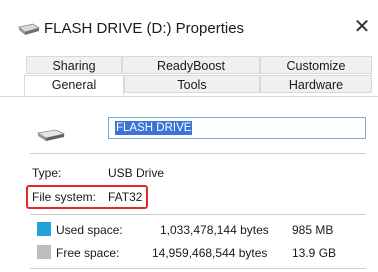 Image resolution: width=378 pixels, height=272 pixels. What do you see at coordinates (316, 65) in the screenshot?
I see `tab-customize: Customize` at bounding box center [316, 65].